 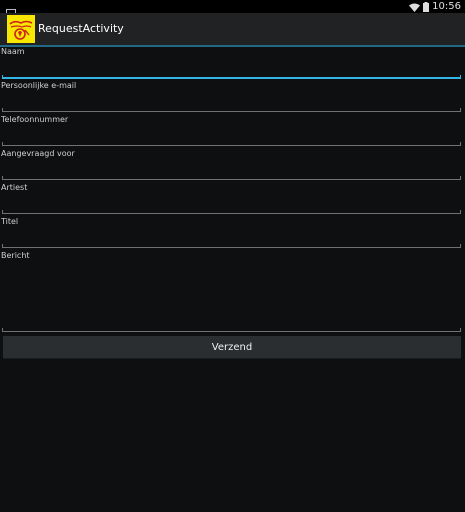 I want to click on title-input, so click(x=231, y=237).